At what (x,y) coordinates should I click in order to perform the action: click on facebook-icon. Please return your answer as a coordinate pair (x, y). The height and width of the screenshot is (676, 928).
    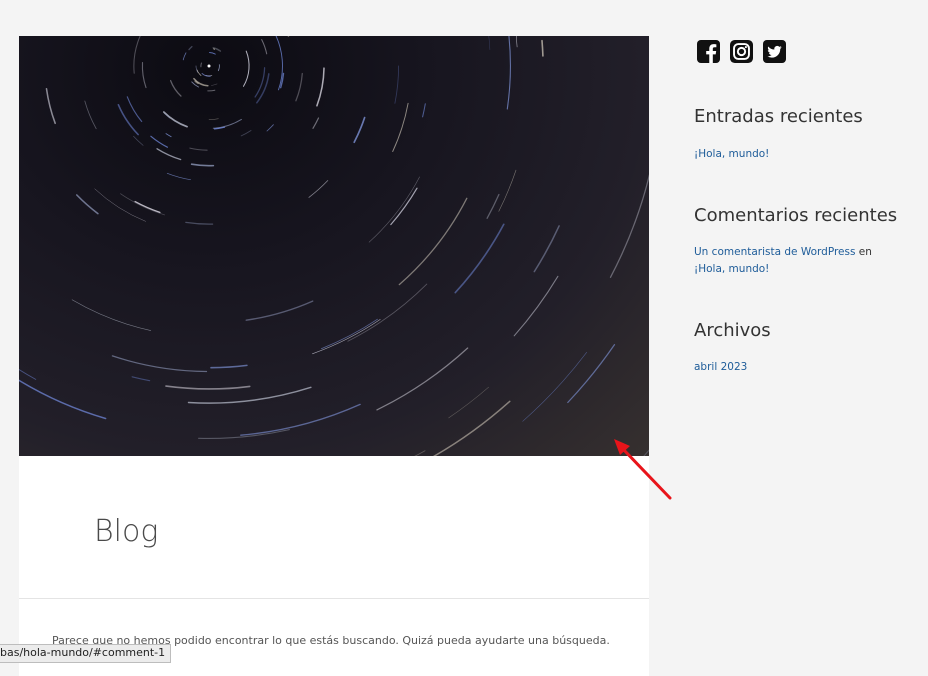
    Looking at the image, I should click on (708, 51).